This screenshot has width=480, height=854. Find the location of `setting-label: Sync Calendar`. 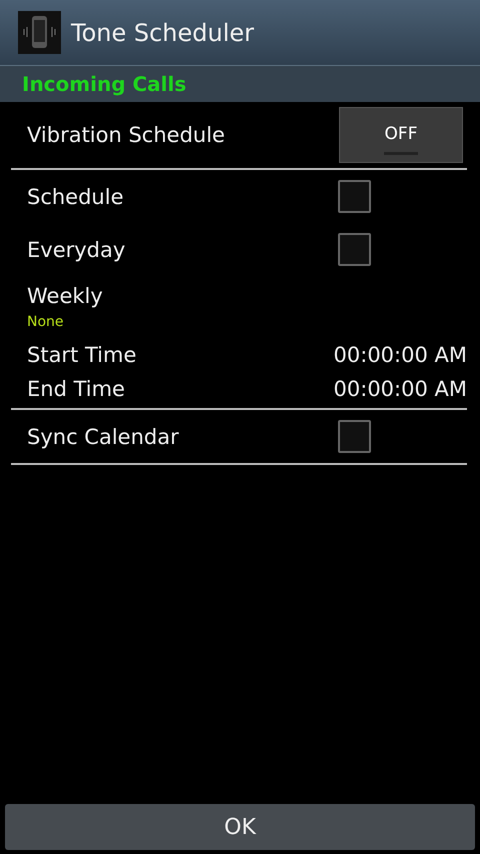

setting-label: Sync Calendar is located at coordinates (103, 436).